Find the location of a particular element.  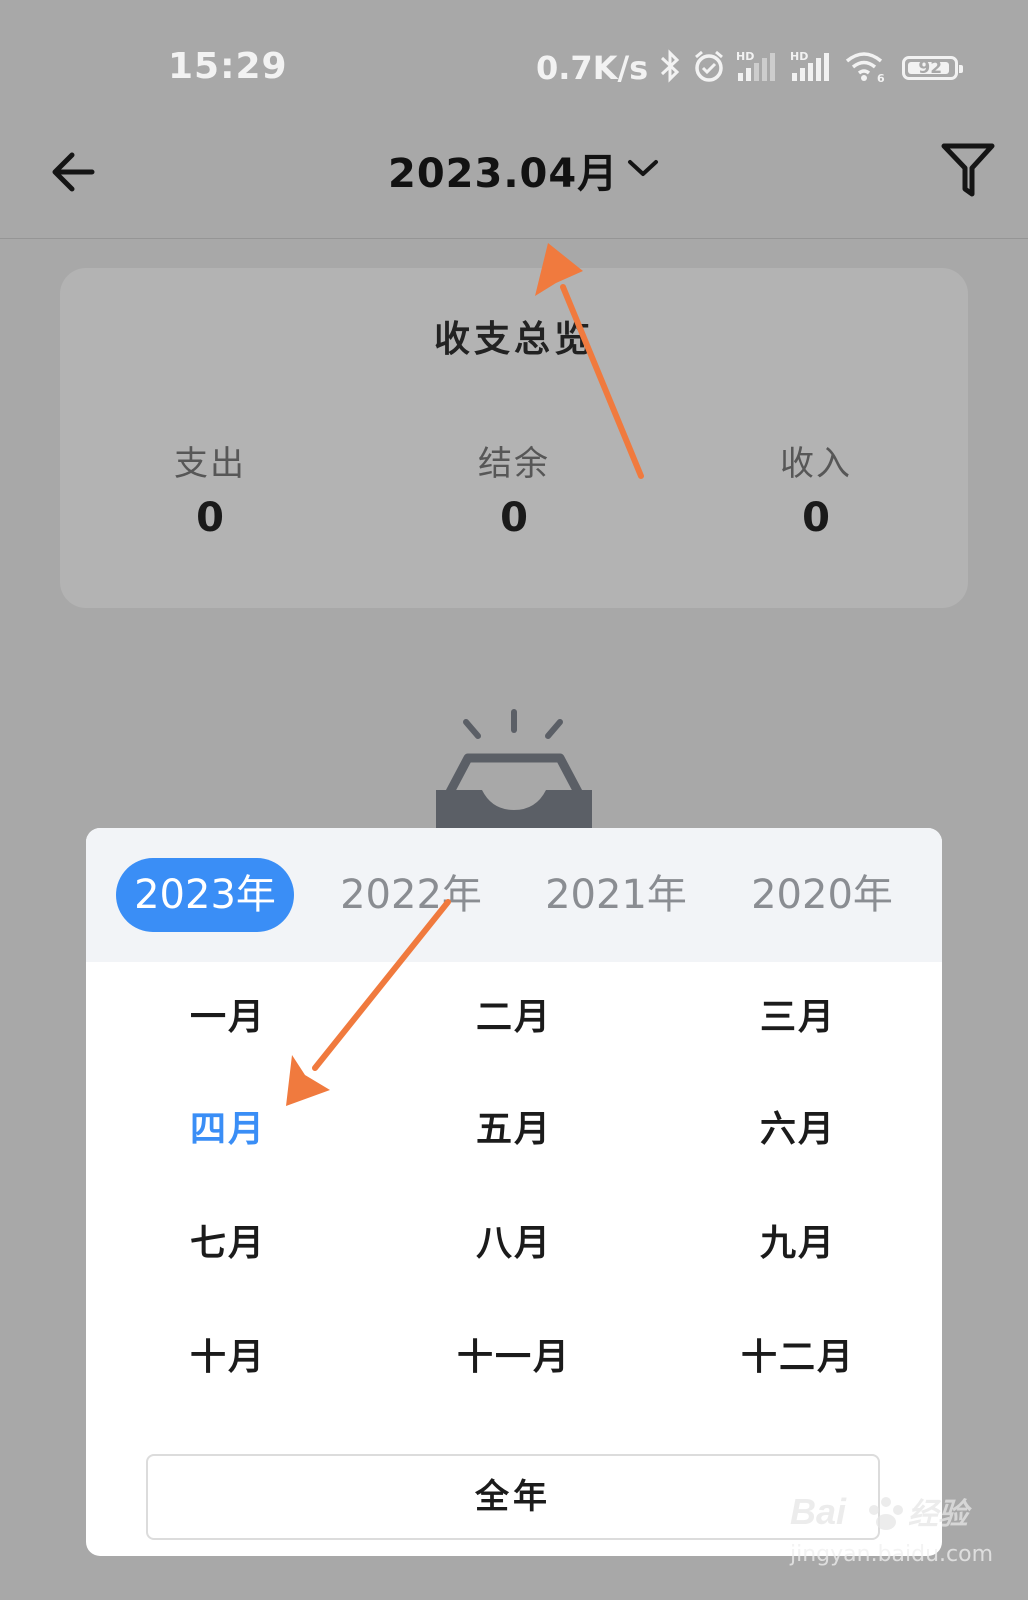

status-time: 15:29 is located at coordinates (228, 66).